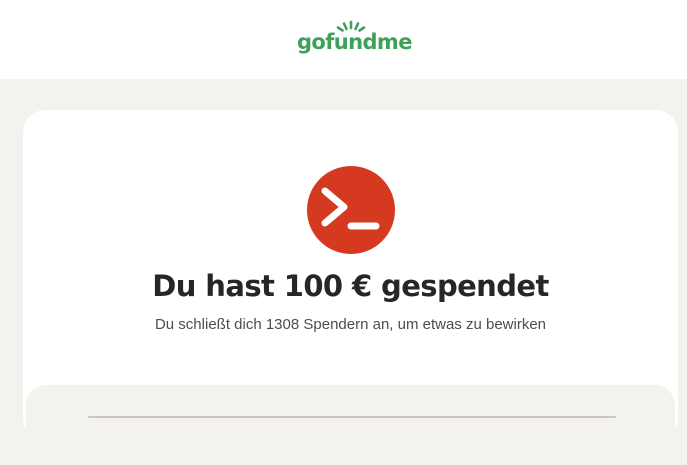 The image size is (687, 465). Describe the element at coordinates (352, 417) in the screenshot. I see `section-divider` at that location.